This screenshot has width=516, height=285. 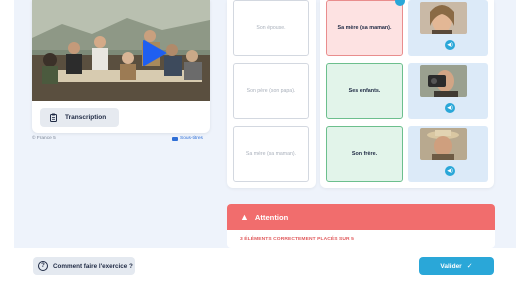 I want to click on answer-card-correct: Ses enfants., so click(x=364, y=91).